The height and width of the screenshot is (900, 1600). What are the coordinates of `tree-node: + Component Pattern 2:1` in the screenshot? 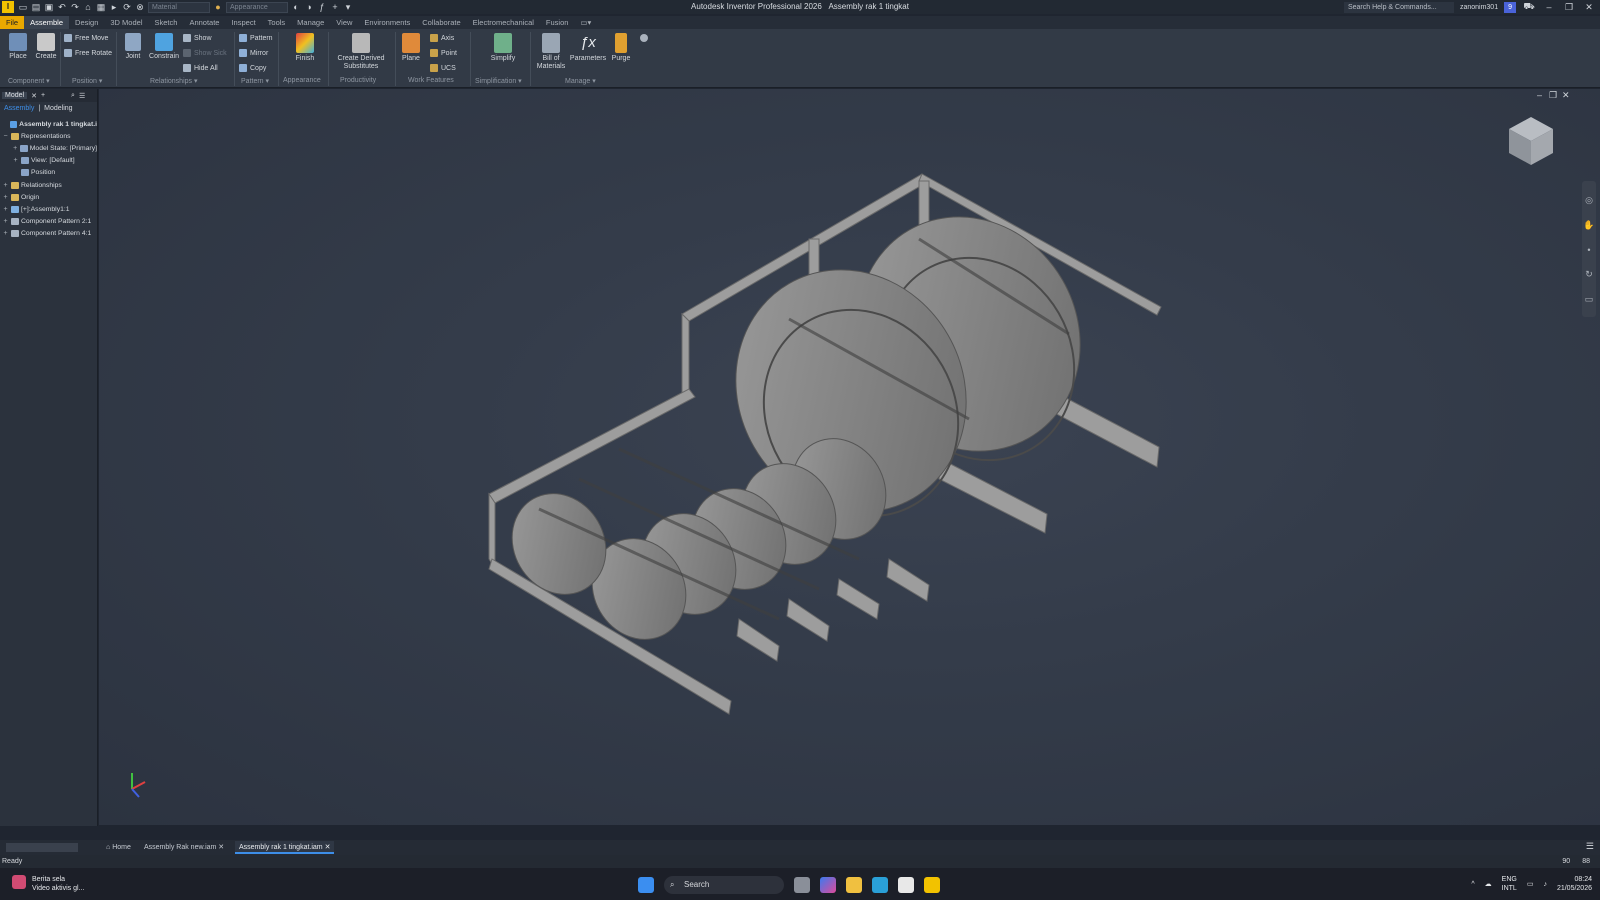 It's located at (48, 222).